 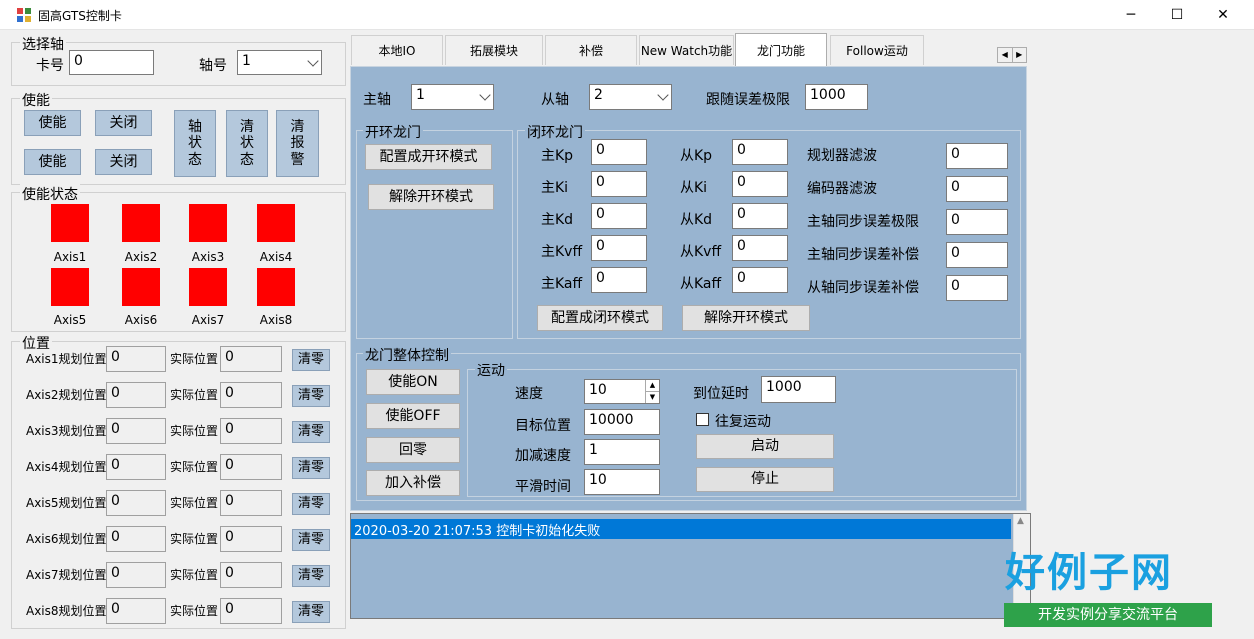 I want to click on axis8-plan-position-label: Axis8规划位置, so click(x=66, y=611).